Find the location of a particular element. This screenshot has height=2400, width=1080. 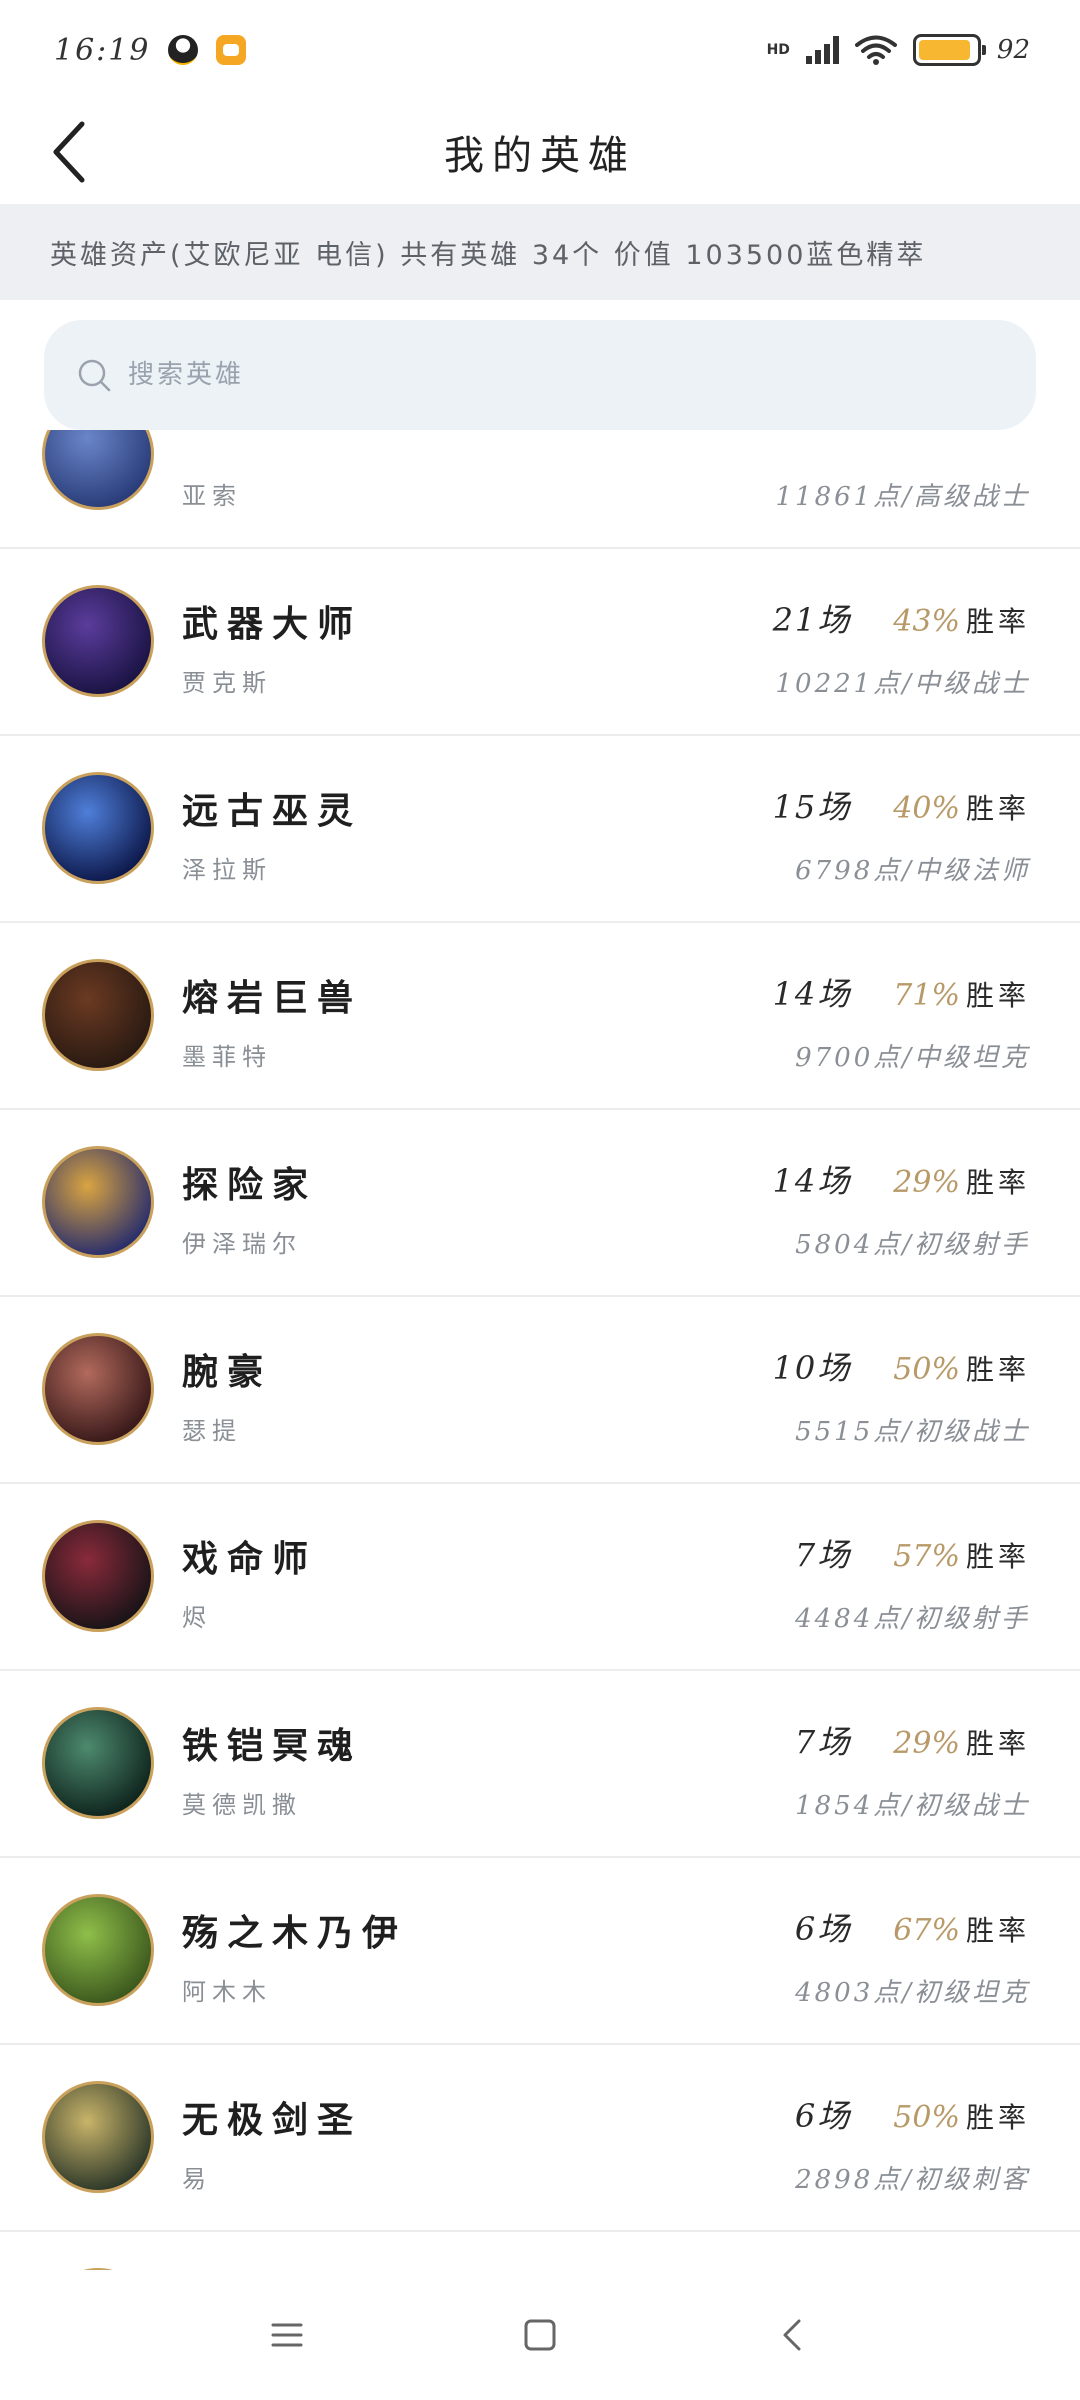

win-rate-value: 67% is located at coordinates (926, 1930).